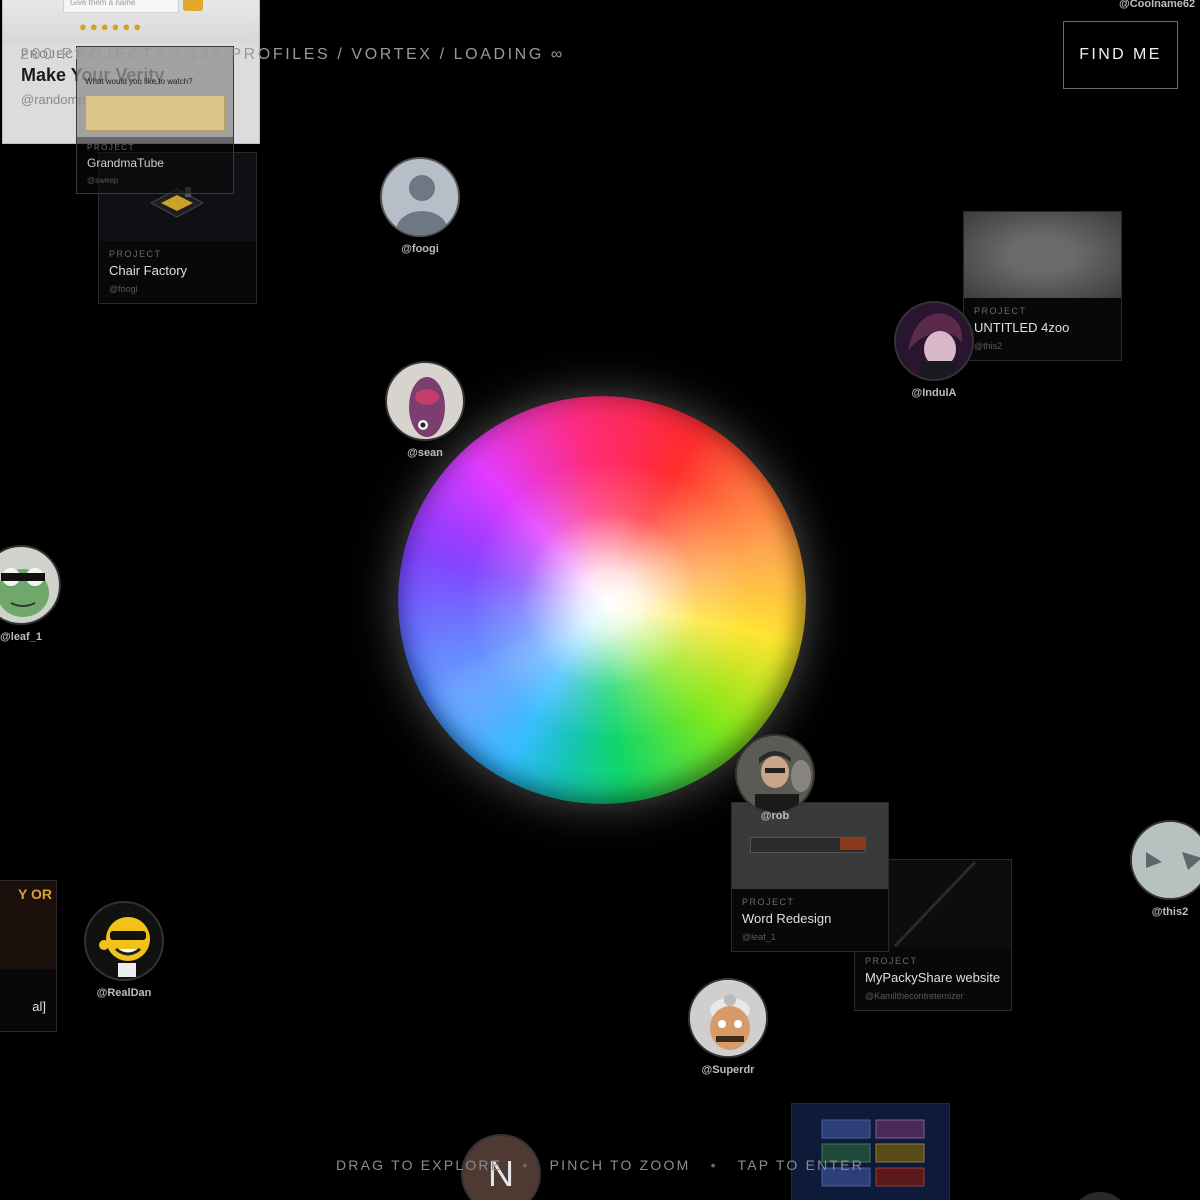 This screenshot has height=1200, width=1200. What do you see at coordinates (1157, 5) in the screenshot?
I see `corner-handle: @Coolname62` at bounding box center [1157, 5].